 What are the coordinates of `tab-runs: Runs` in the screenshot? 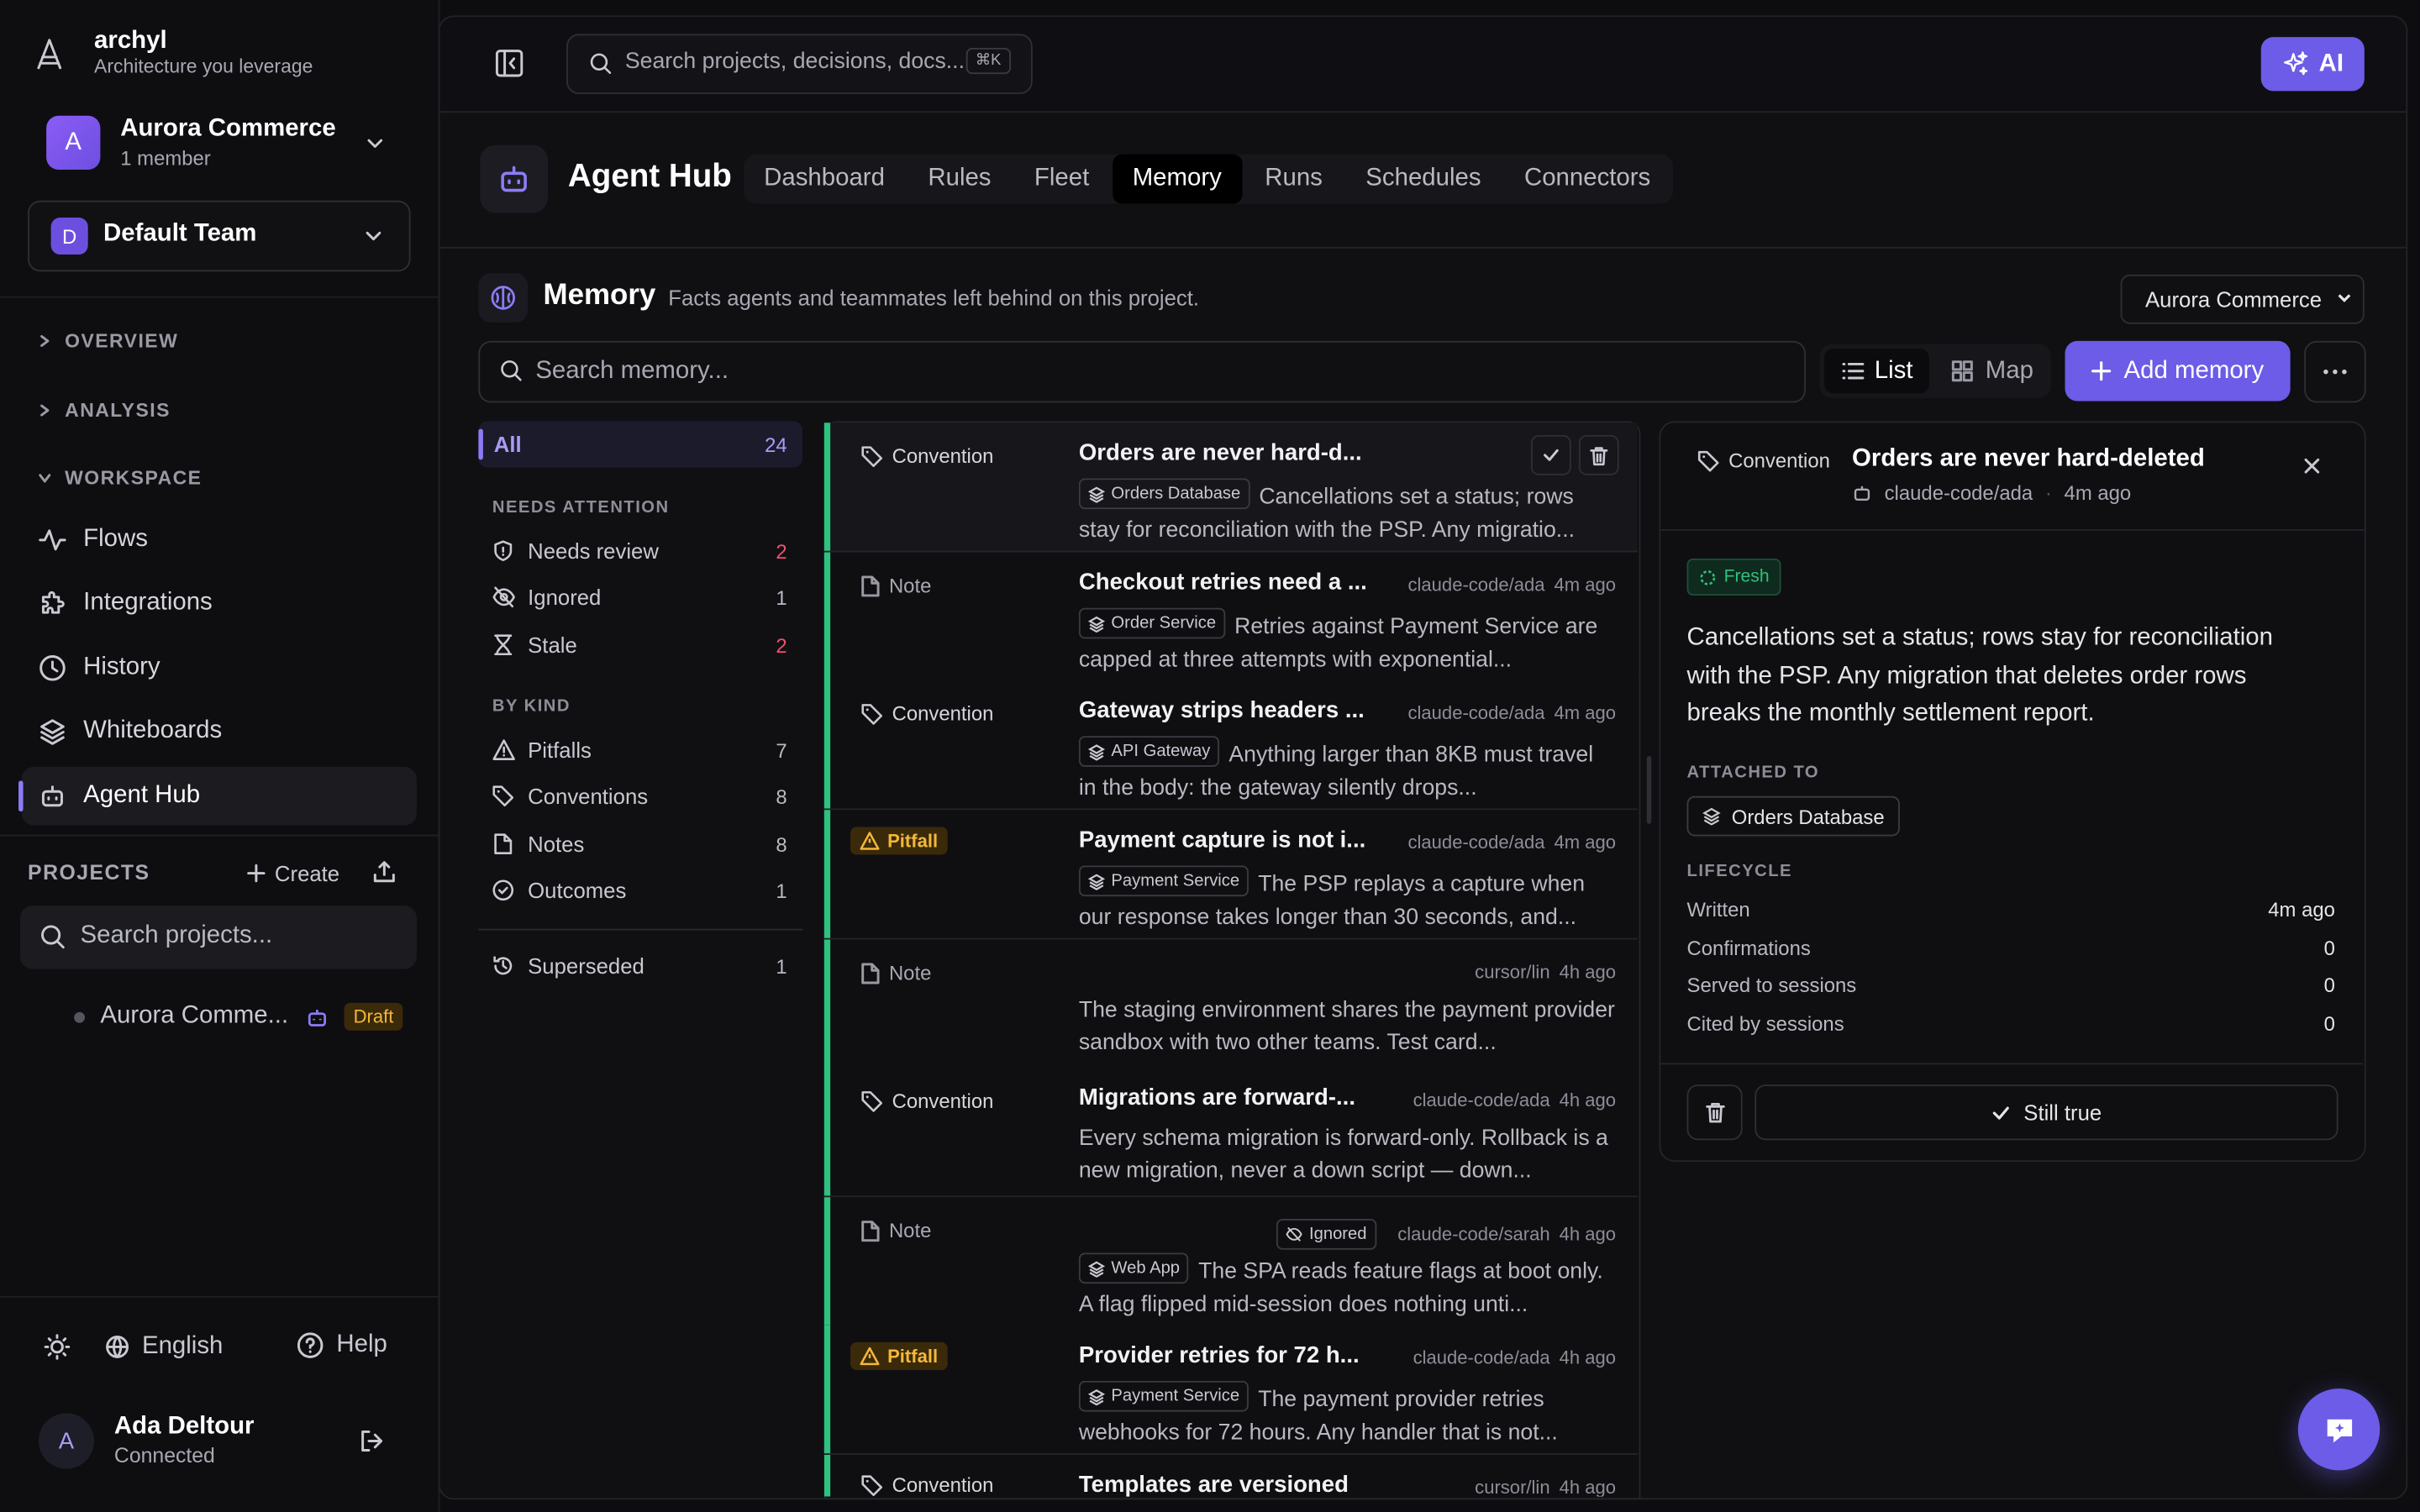 It's located at (1293, 179).